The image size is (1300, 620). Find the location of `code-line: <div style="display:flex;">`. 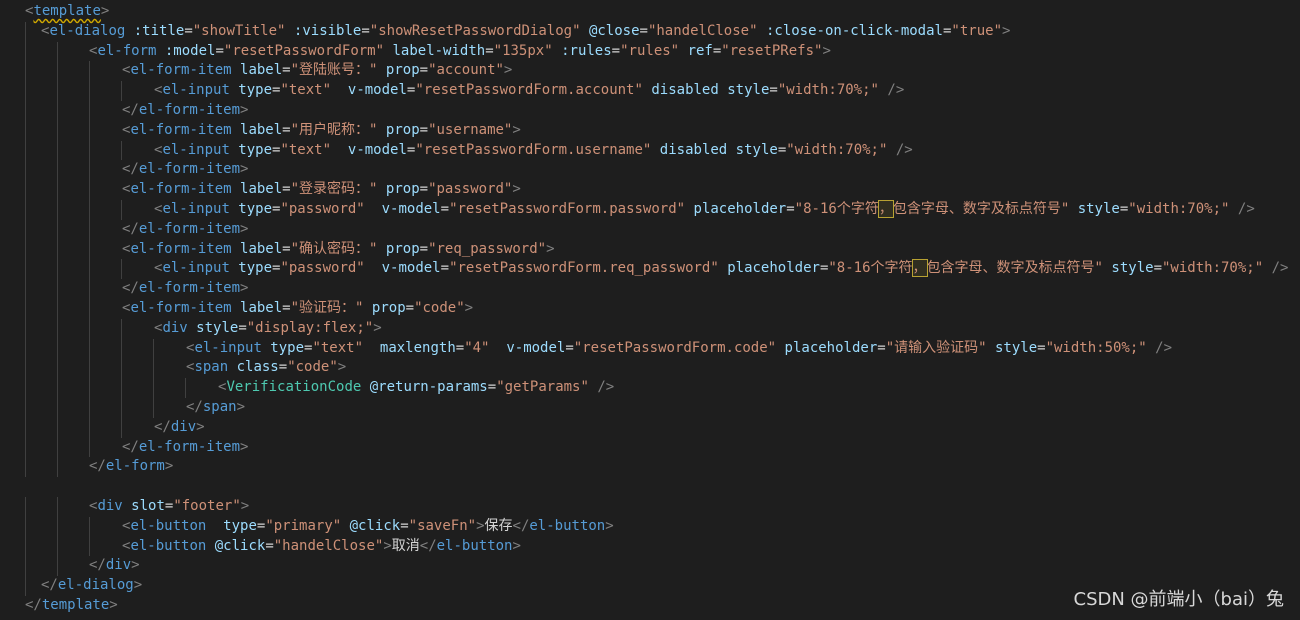

code-line: <div style="display:flex;"> is located at coordinates (650, 328).